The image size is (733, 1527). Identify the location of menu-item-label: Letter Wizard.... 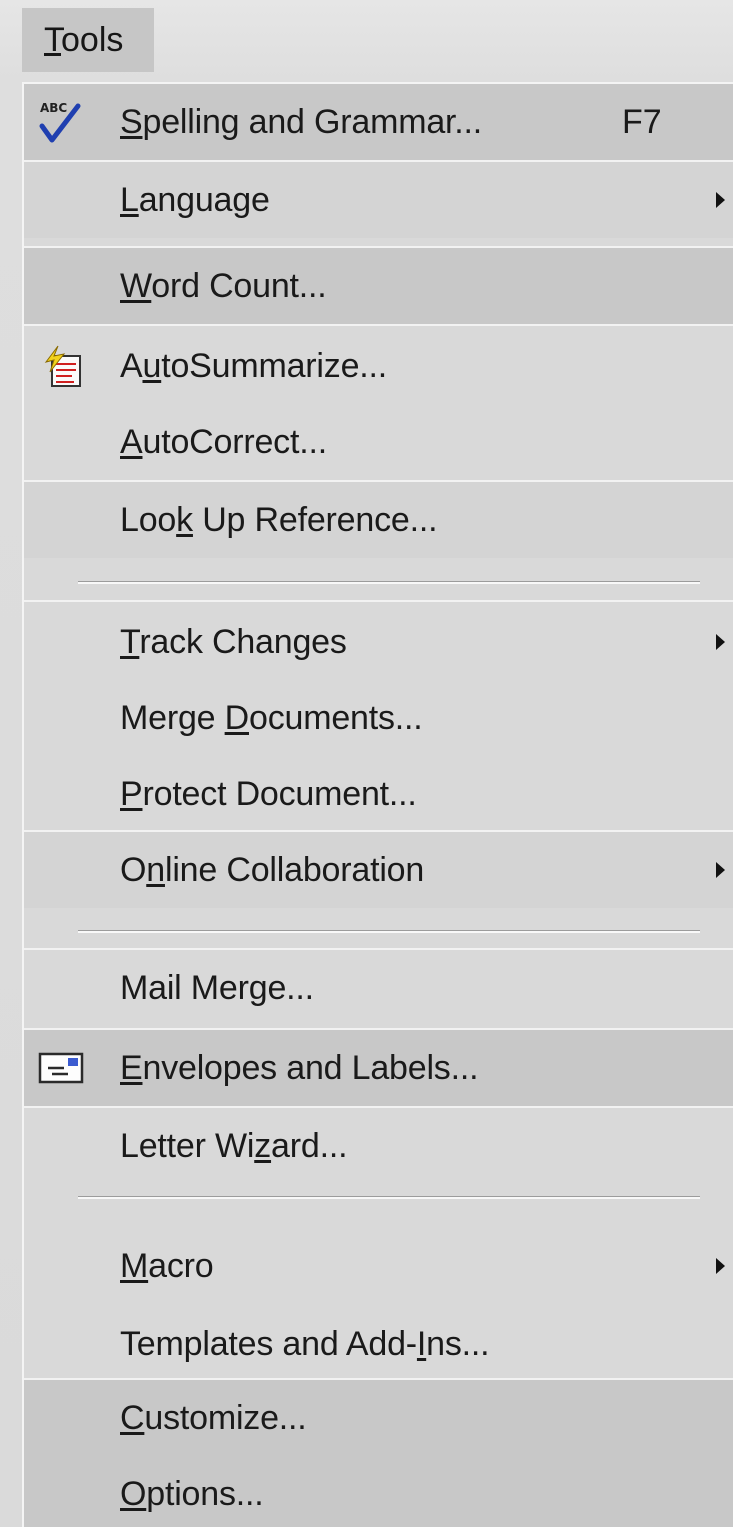
(234, 1146).